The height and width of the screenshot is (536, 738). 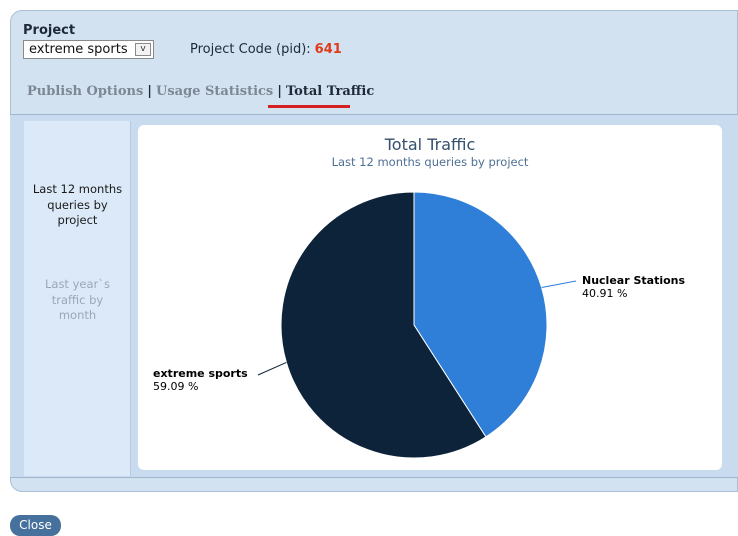 What do you see at coordinates (214, 91) in the screenshot?
I see `tab-usage-statistics: Usage Statistics` at bounding box center [214, 91].